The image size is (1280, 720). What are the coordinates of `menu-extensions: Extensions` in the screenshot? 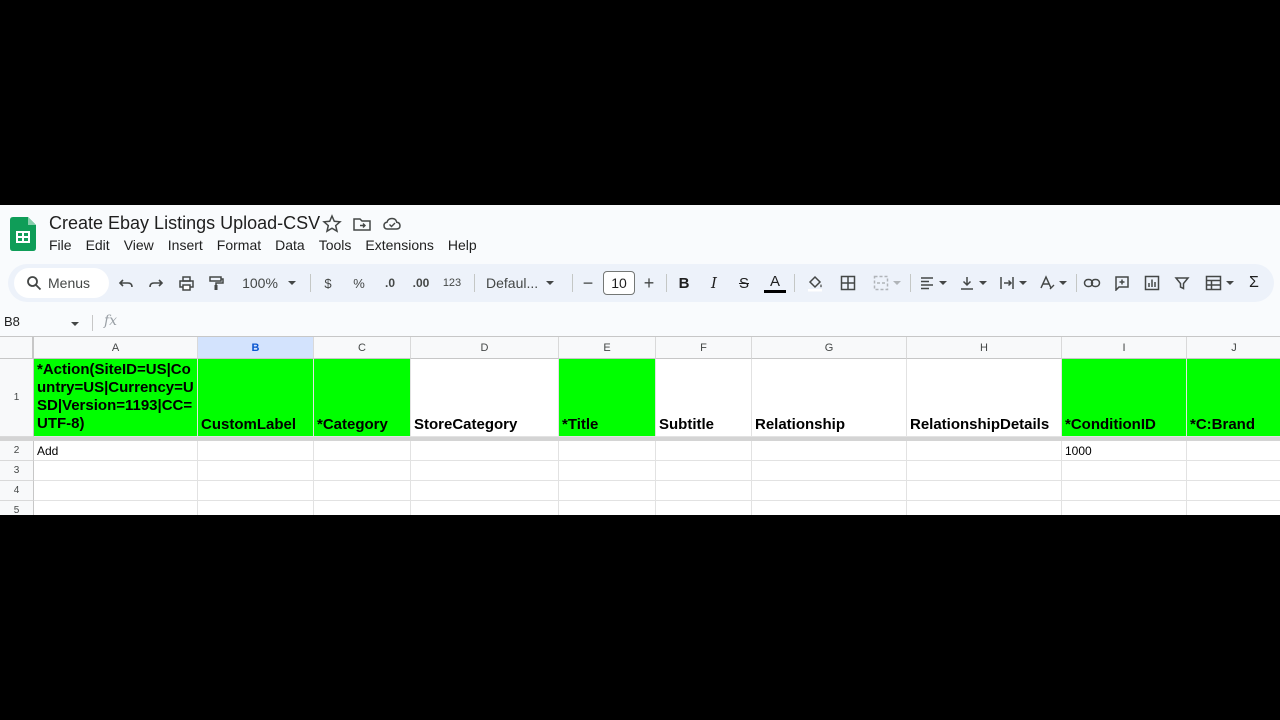 It's located at (399, 246).